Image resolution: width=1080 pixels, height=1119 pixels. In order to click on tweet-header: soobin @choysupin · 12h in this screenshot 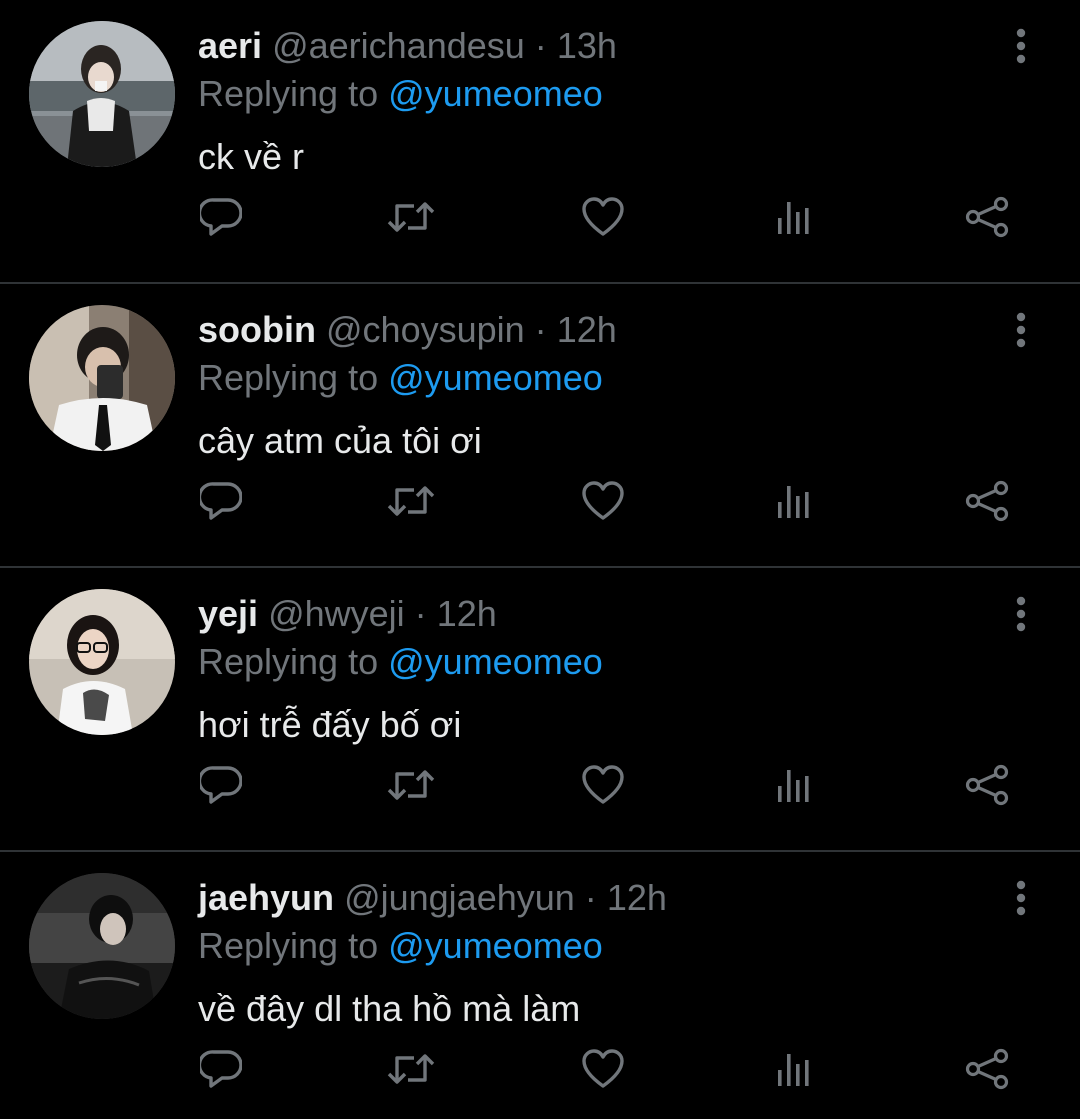, I will do `click(407, 330)`.